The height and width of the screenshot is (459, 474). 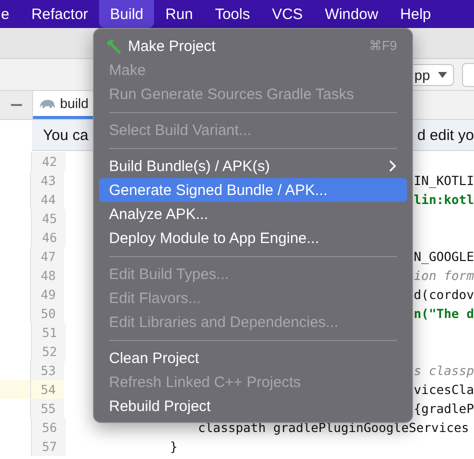 I want to click on chevron-right-icon, so click(x=393, y=166).